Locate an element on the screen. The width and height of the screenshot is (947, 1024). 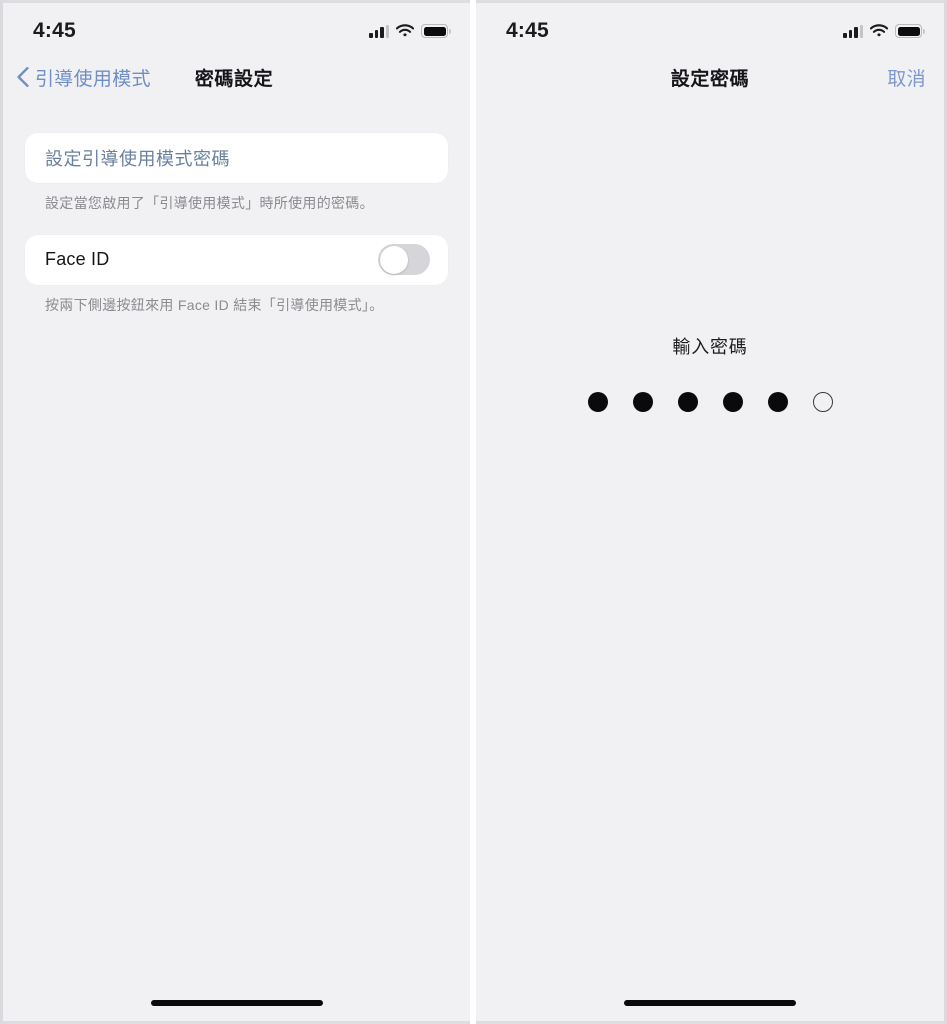
cancel-button: 取消 is located at coordinates (906, 77).